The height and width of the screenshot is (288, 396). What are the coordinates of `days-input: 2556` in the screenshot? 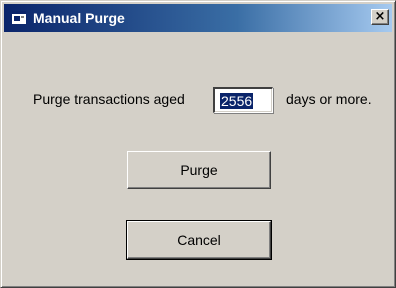 It's located at (243, 100).